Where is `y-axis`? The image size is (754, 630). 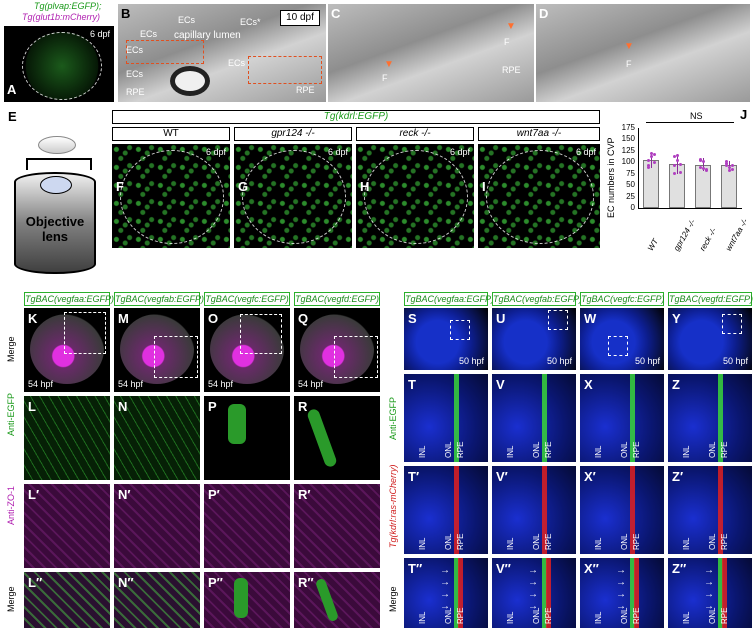 y-axis is located at coordinates (638, 168).